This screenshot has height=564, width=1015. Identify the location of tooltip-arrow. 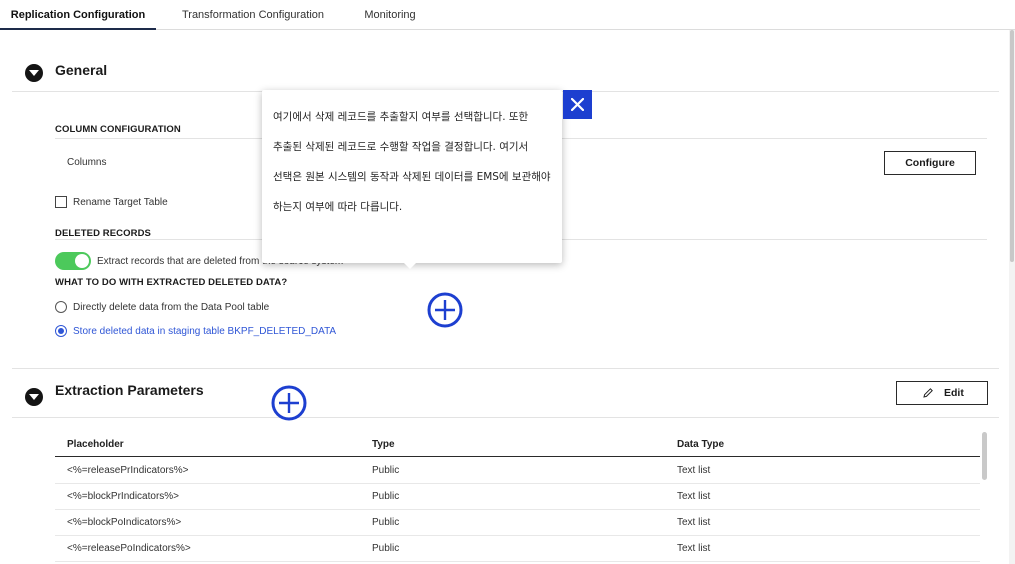
(410, 265).